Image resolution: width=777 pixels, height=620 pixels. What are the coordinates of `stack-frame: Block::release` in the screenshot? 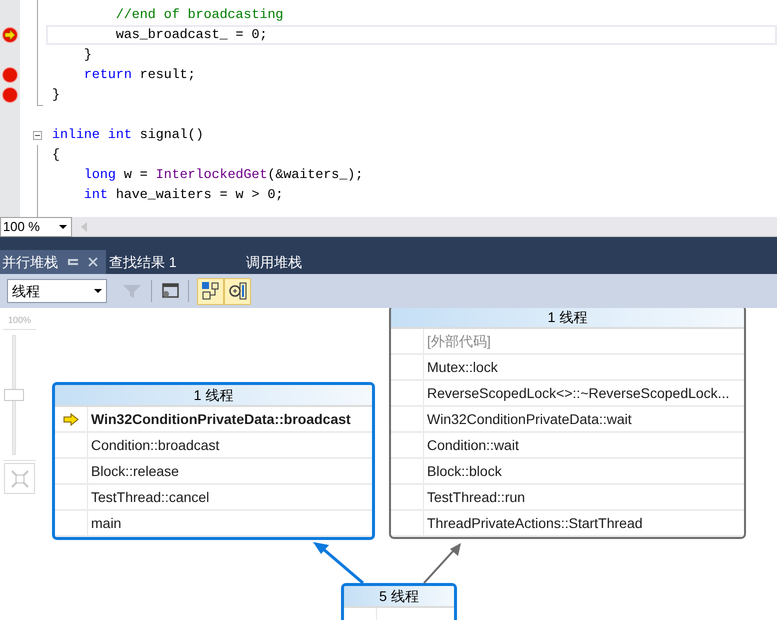 It's located at (135, 471).